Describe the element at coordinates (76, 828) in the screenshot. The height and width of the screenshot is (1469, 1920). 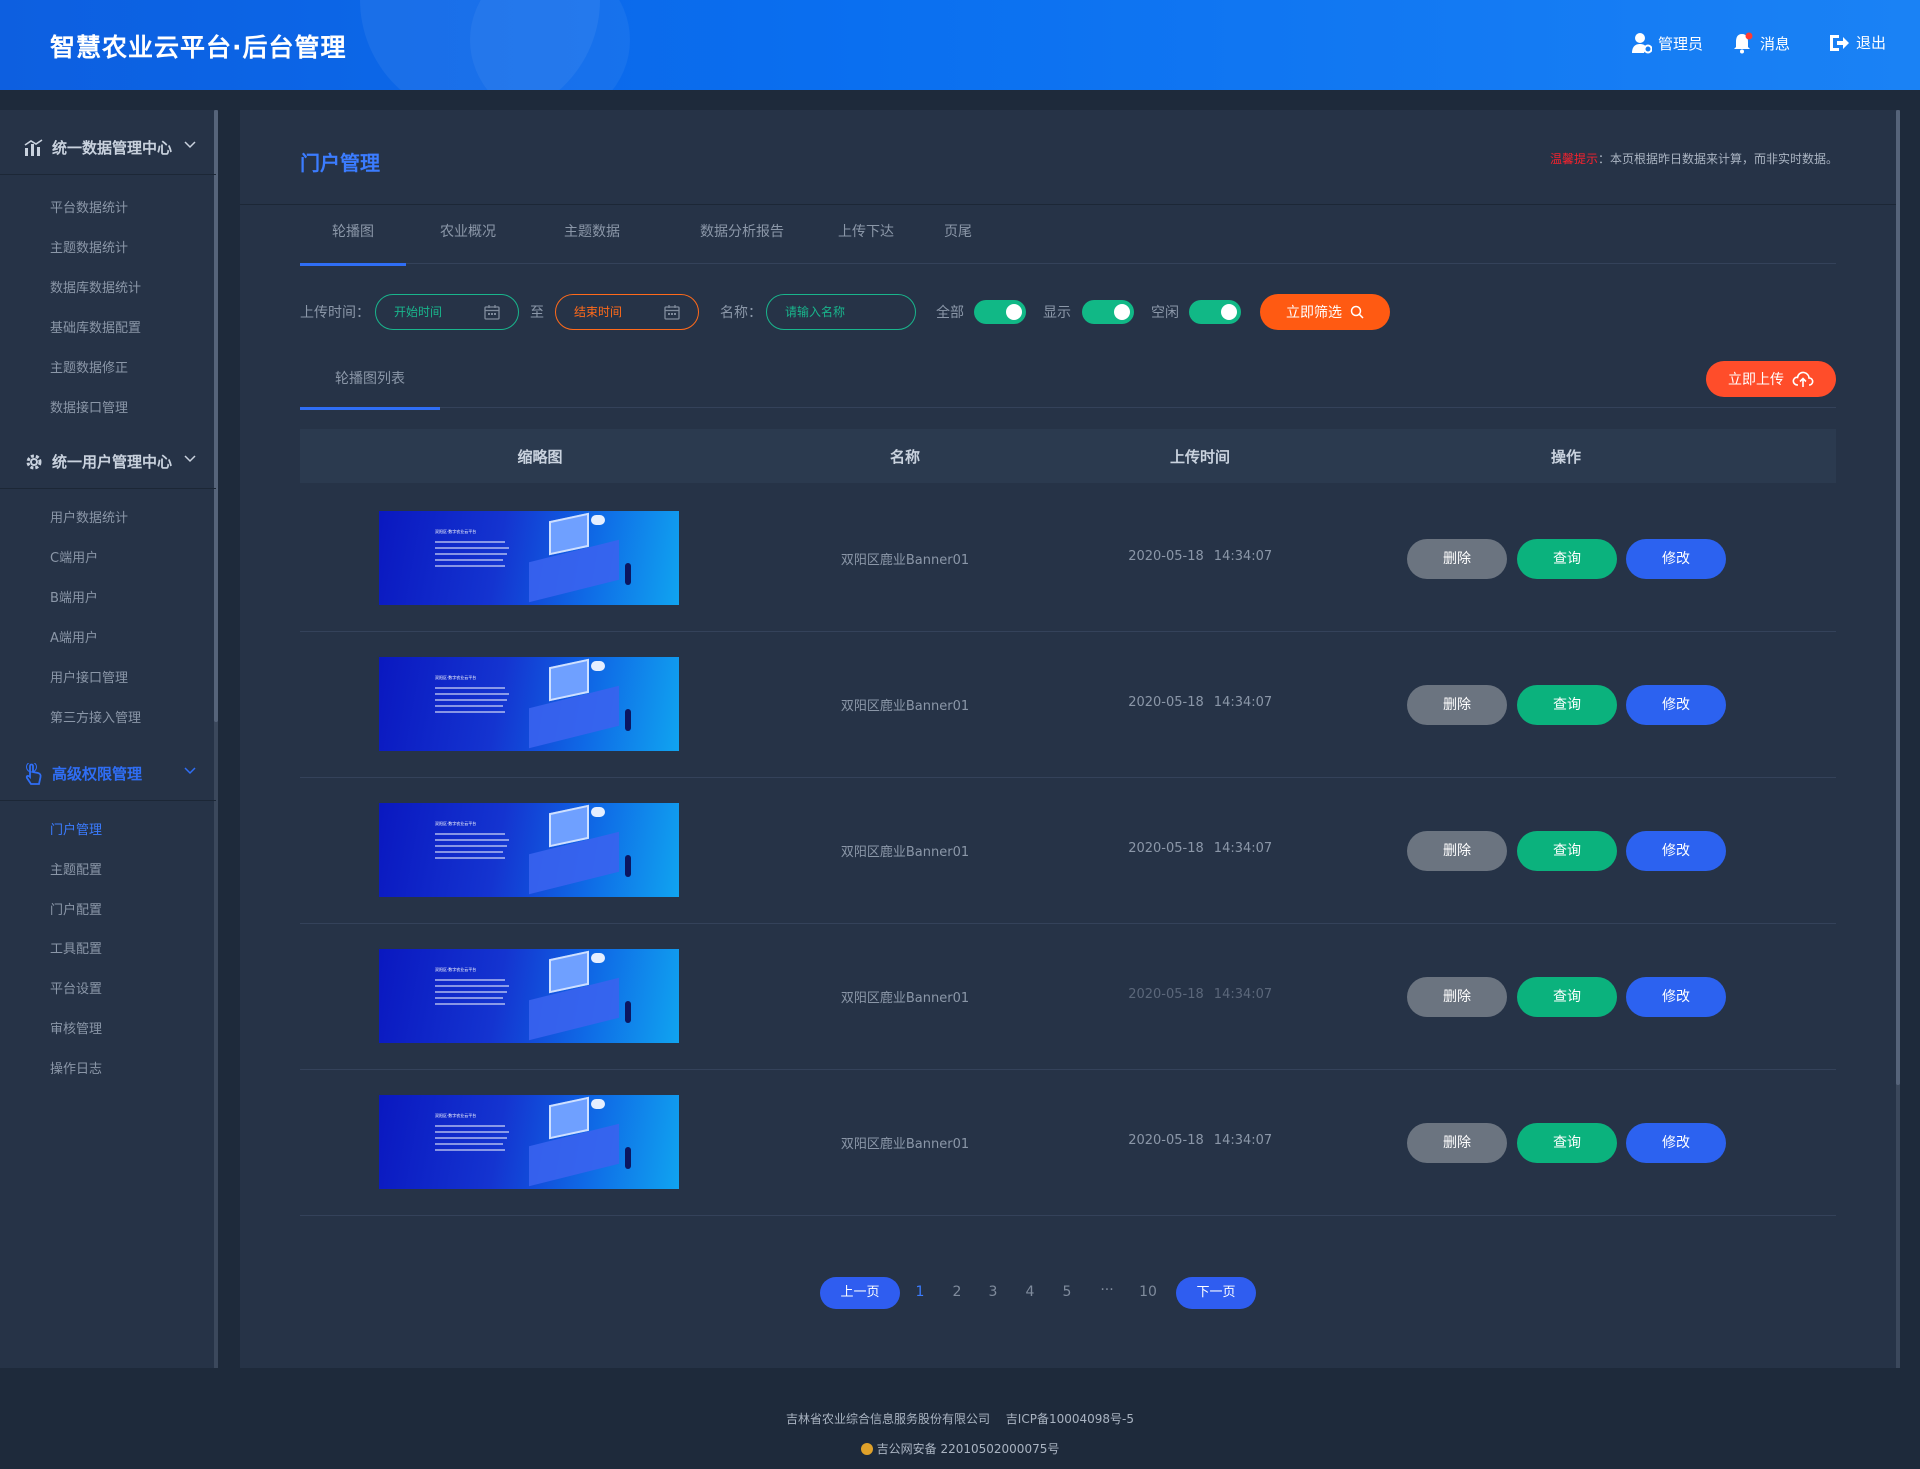
I see `sidebar-item-portal-management: 门户管理` at that location.